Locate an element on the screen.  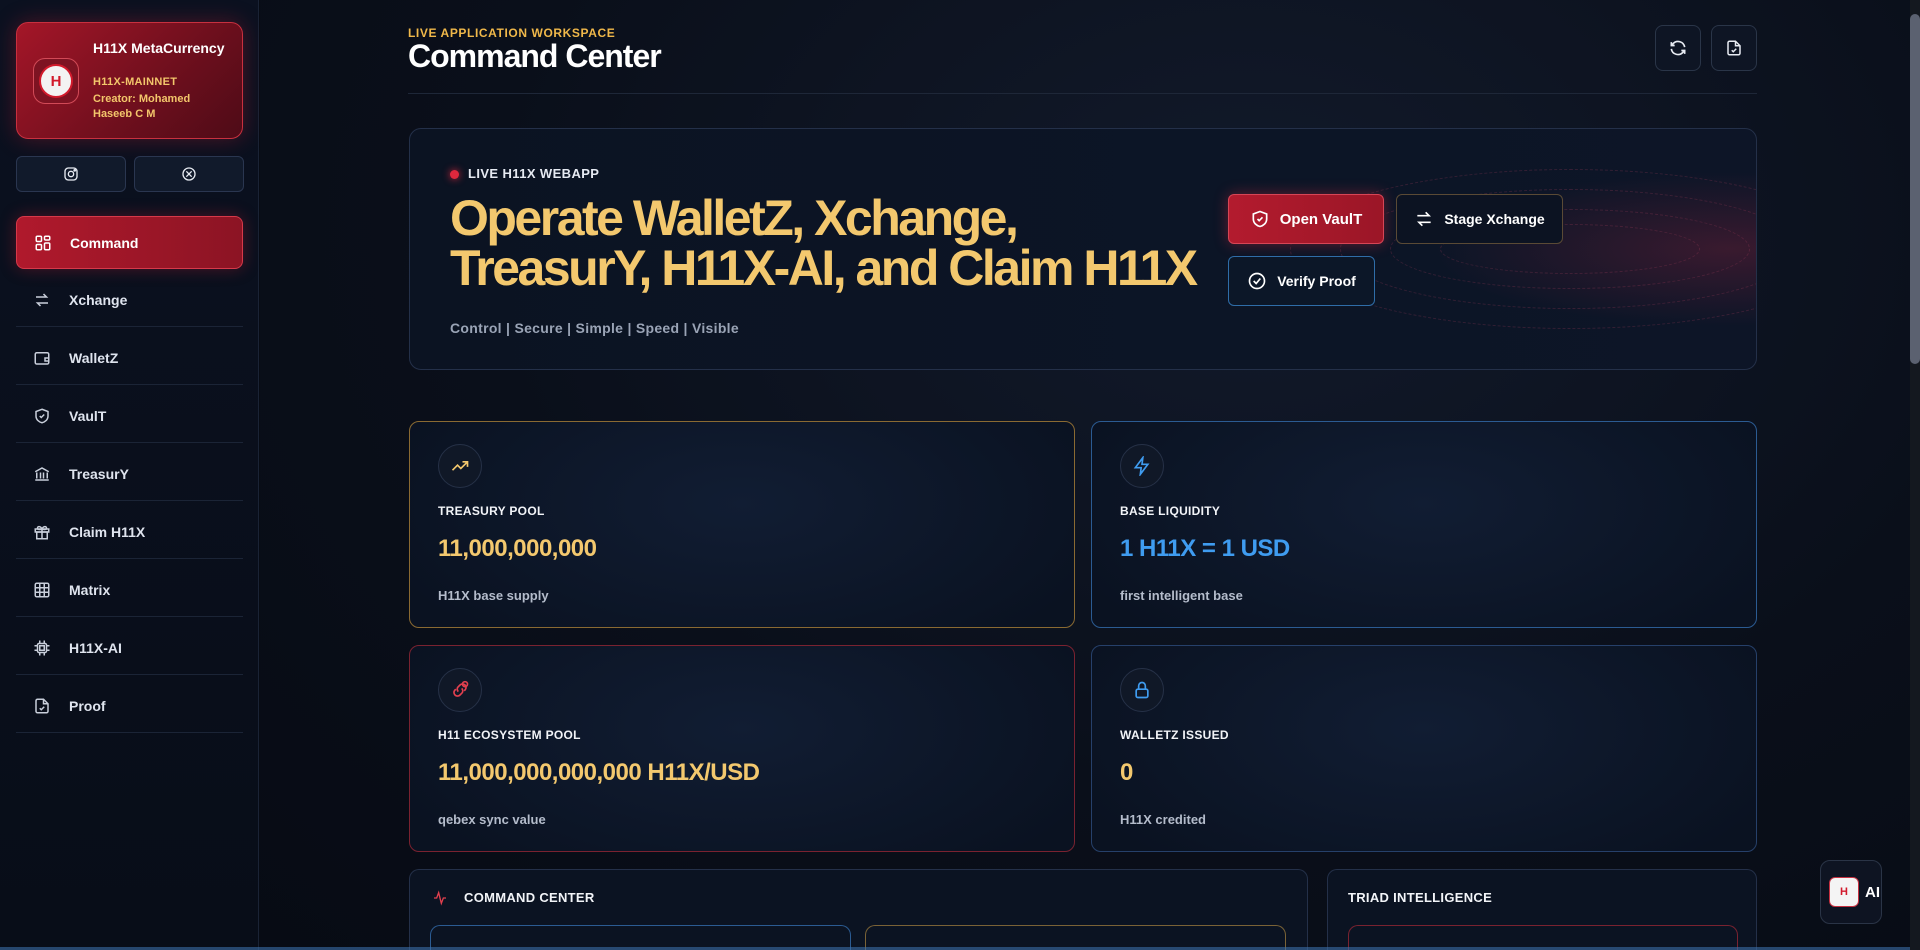
verify-proof-label: Verify Proof is located at coordinates (1316, 281).